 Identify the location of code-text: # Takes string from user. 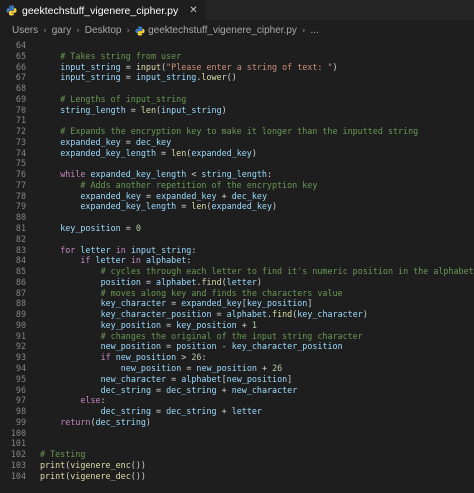
(121, 55).